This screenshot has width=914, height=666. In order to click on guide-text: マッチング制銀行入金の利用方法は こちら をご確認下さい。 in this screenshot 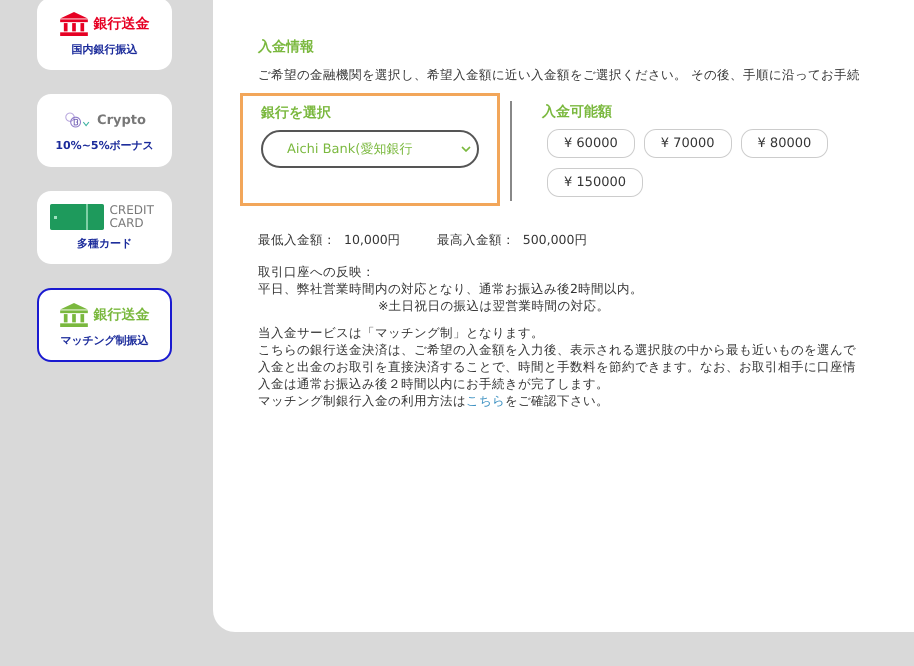, I will do `click(434, 400)`.